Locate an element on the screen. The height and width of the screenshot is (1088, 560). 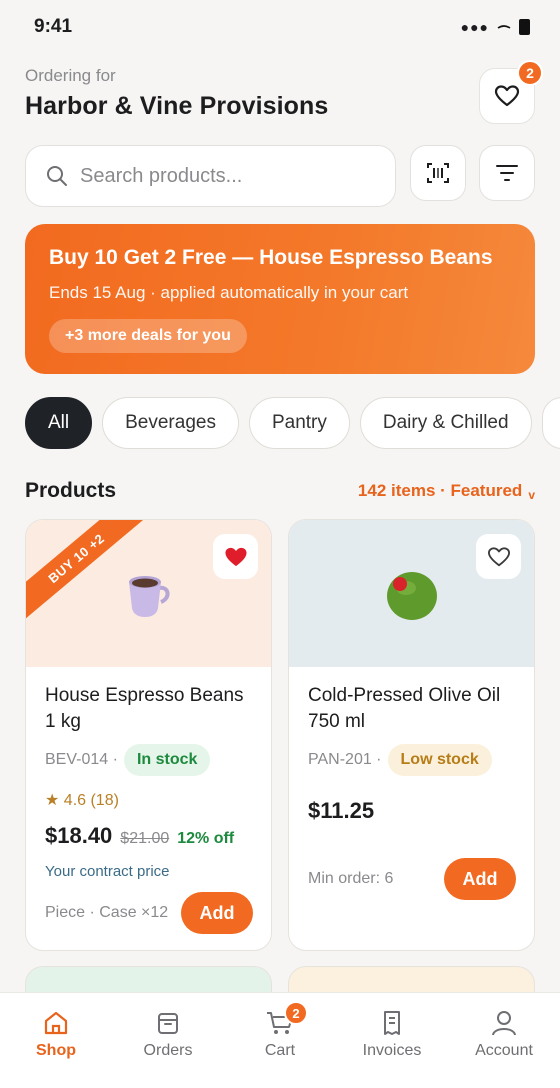
tab-cart: 2 Cart is located at coordinates (280, 1040).